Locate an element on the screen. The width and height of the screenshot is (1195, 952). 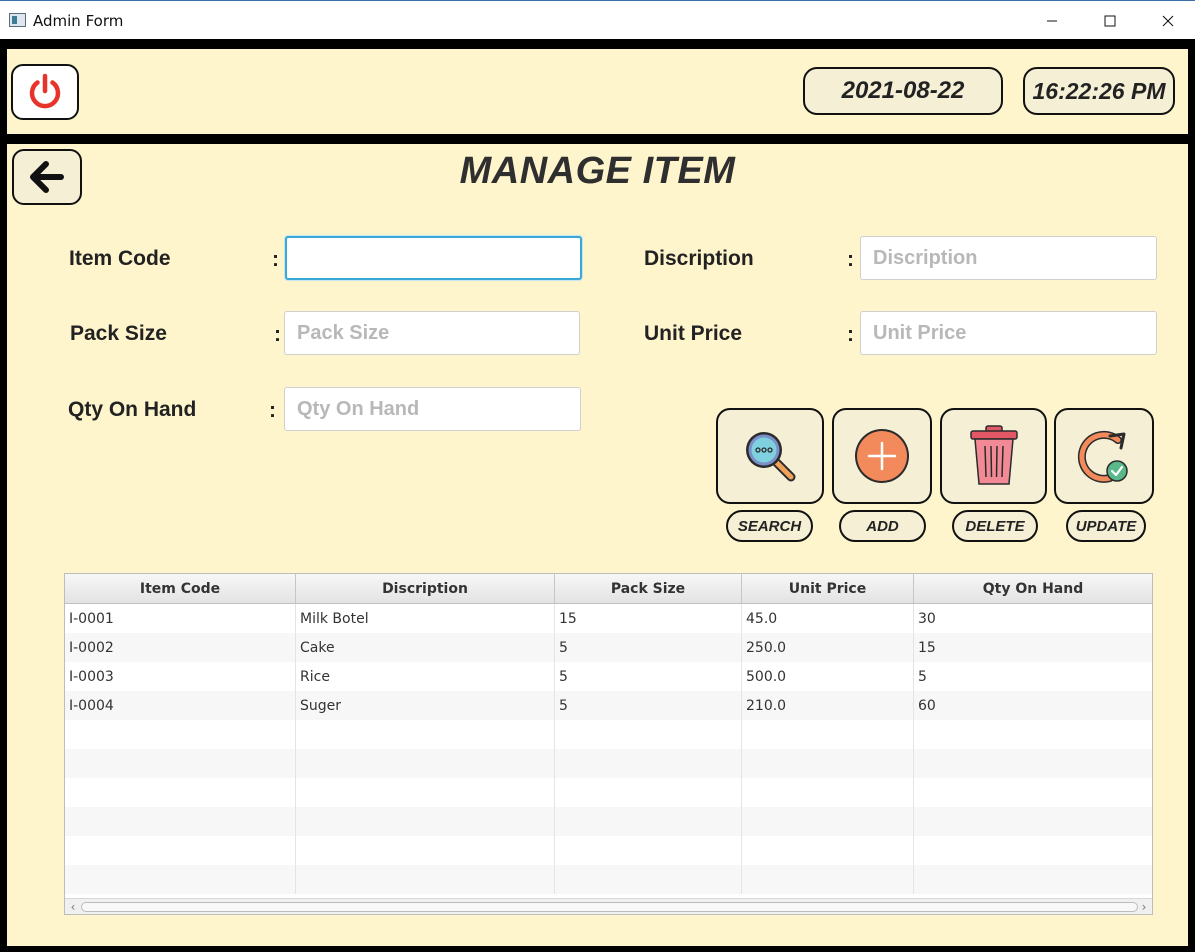
unit-price-colon: : is located at coordinates (850, 334).